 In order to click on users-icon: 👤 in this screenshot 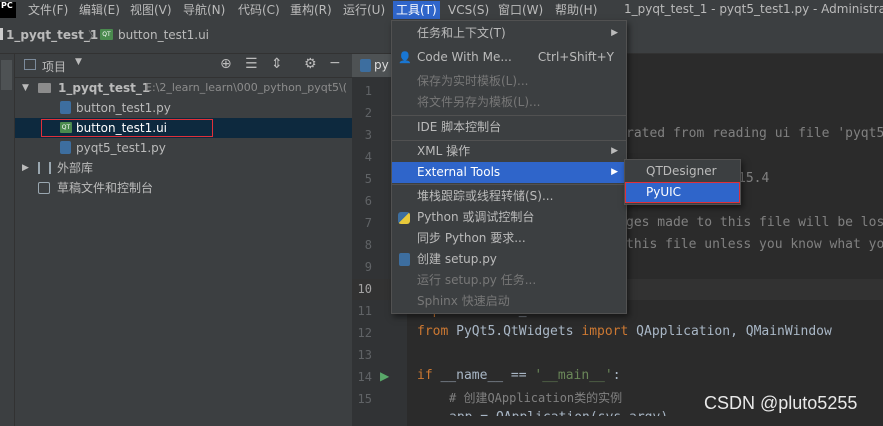, I will do `click(405, 57)`.